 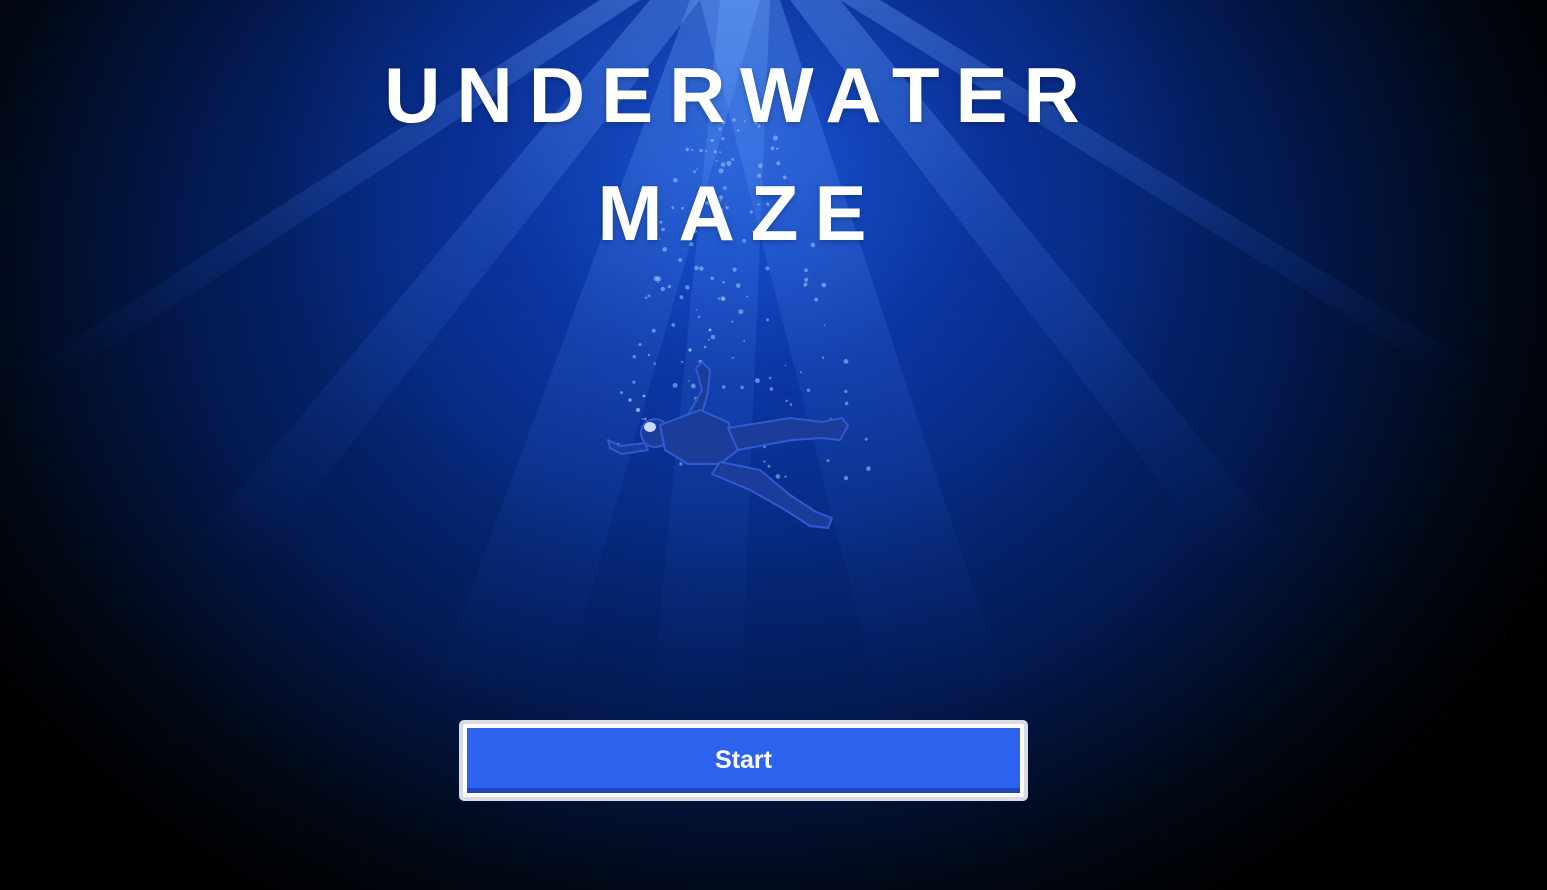 What do you see at coordinates (728, 428) in the screenshot?
I see `diver-icon` at bounding box center [728, 428].